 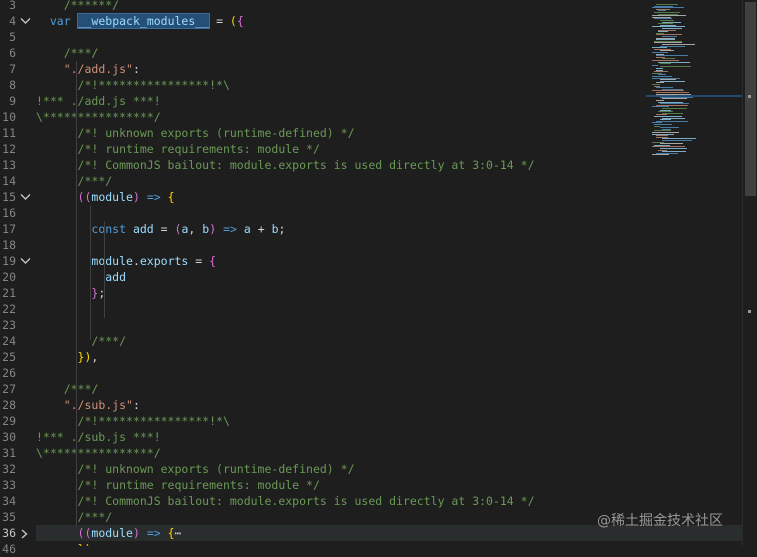 I want to click on punctuation-token: ⋯, so click(x=178, y=533).